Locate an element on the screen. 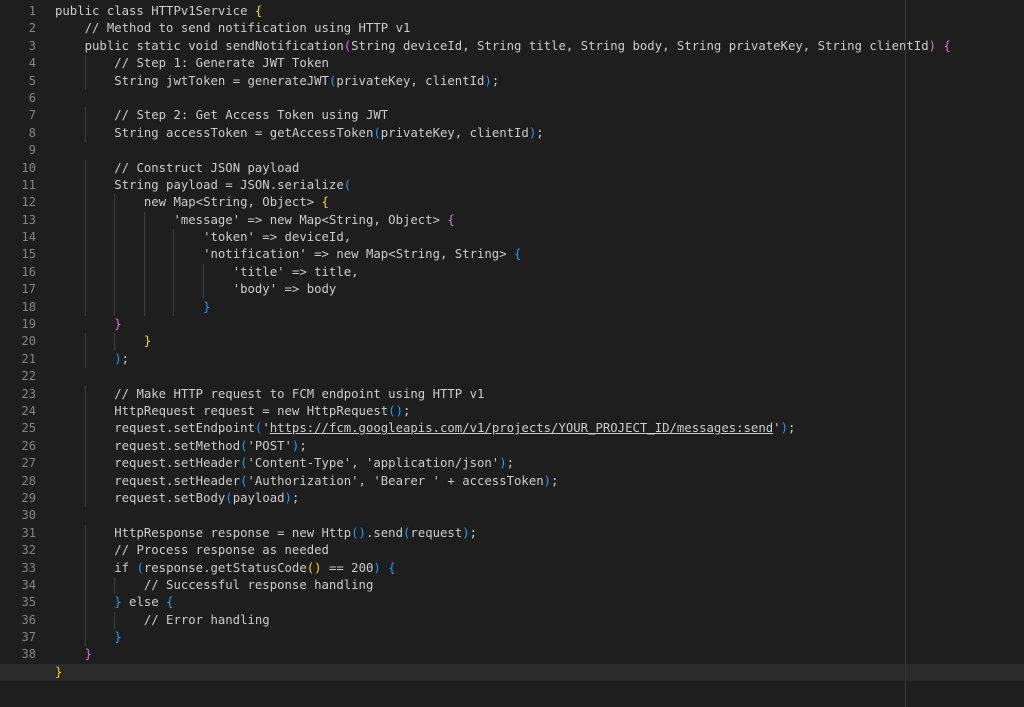 Image resolution: width=1024 pixels, height=707 pixels. code-token: HttpRequest request = new HttpRequest is located at coordinates (251, 410).